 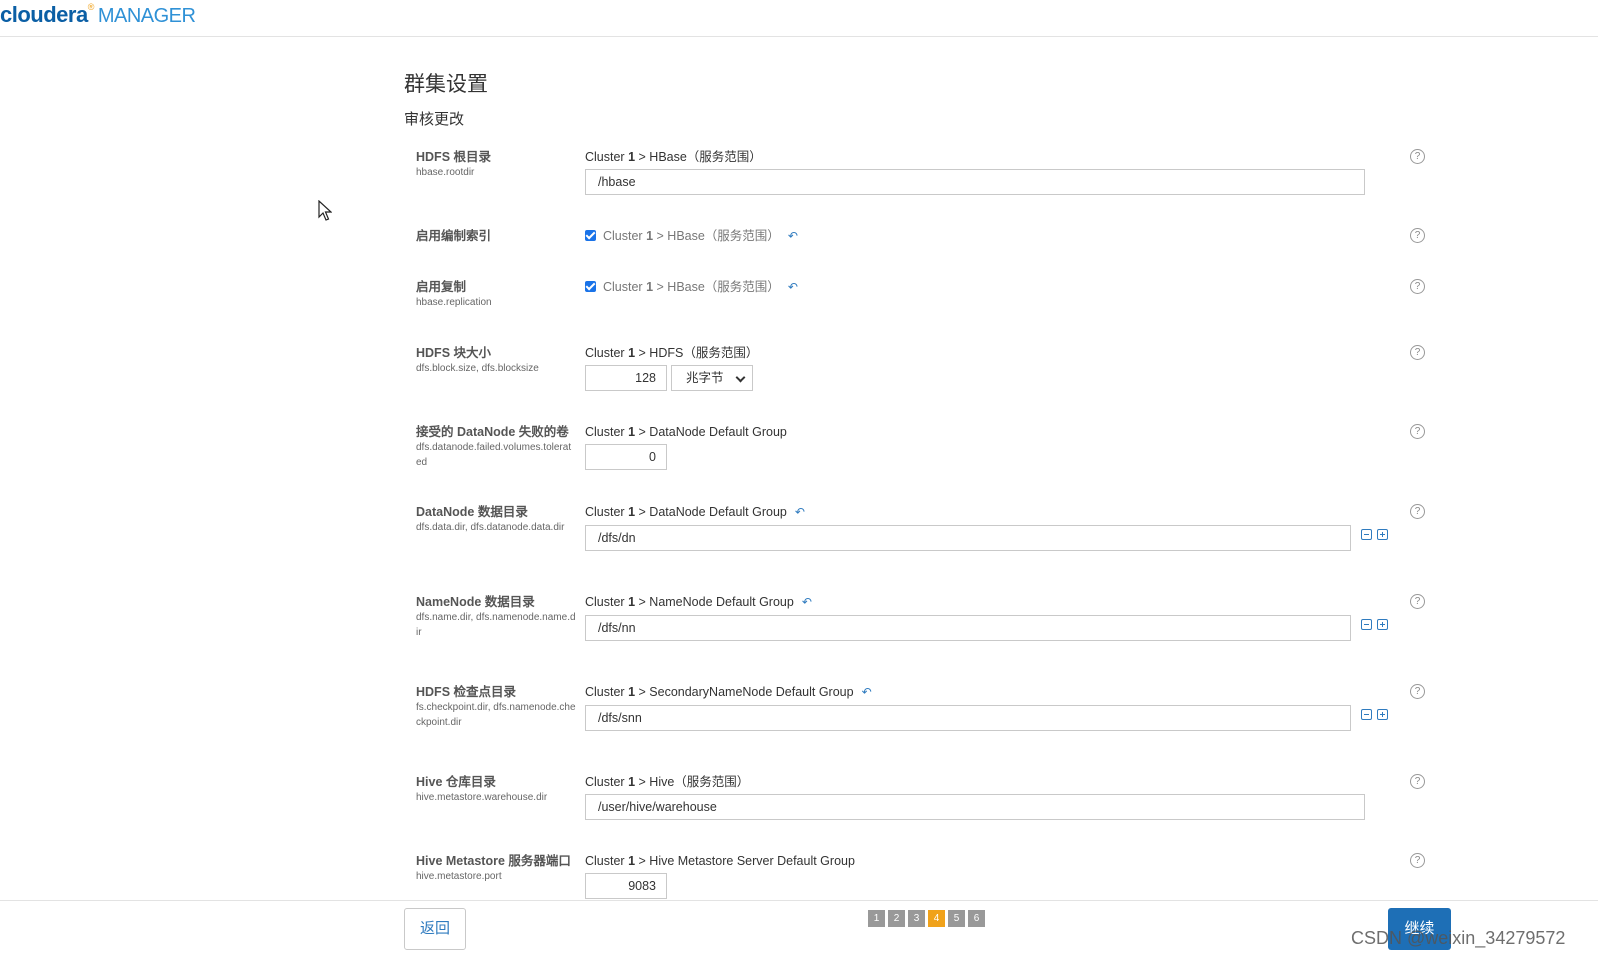 I want to click on metastore-port-input: 9083, so click(x=626, y=886).